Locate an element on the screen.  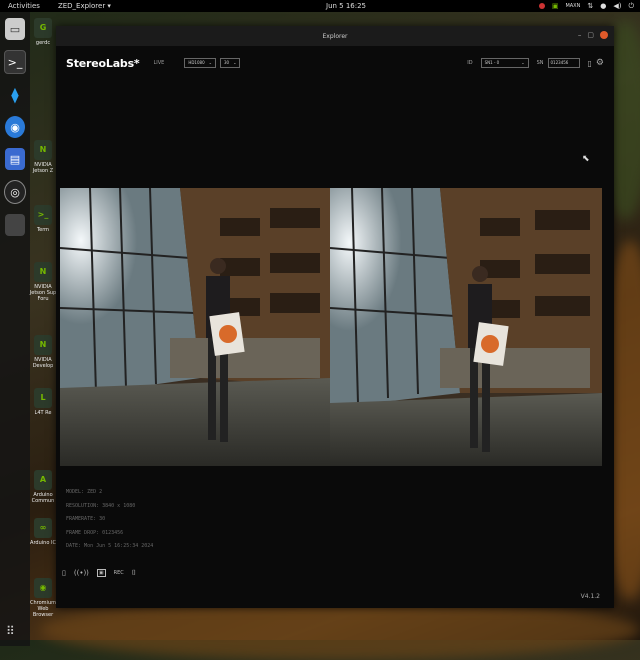
chromium-icon: ◉ is located at coordinates (15, 127).